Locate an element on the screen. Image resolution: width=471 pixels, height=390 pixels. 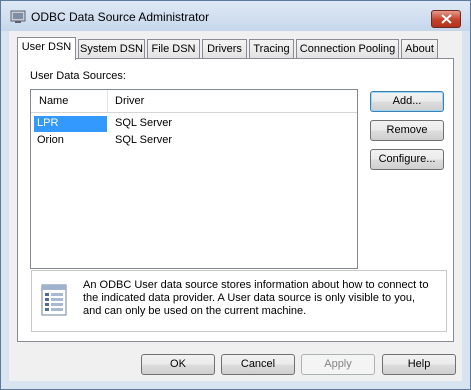
tab-drivers: Drivers is located at coordinates (224, 48).